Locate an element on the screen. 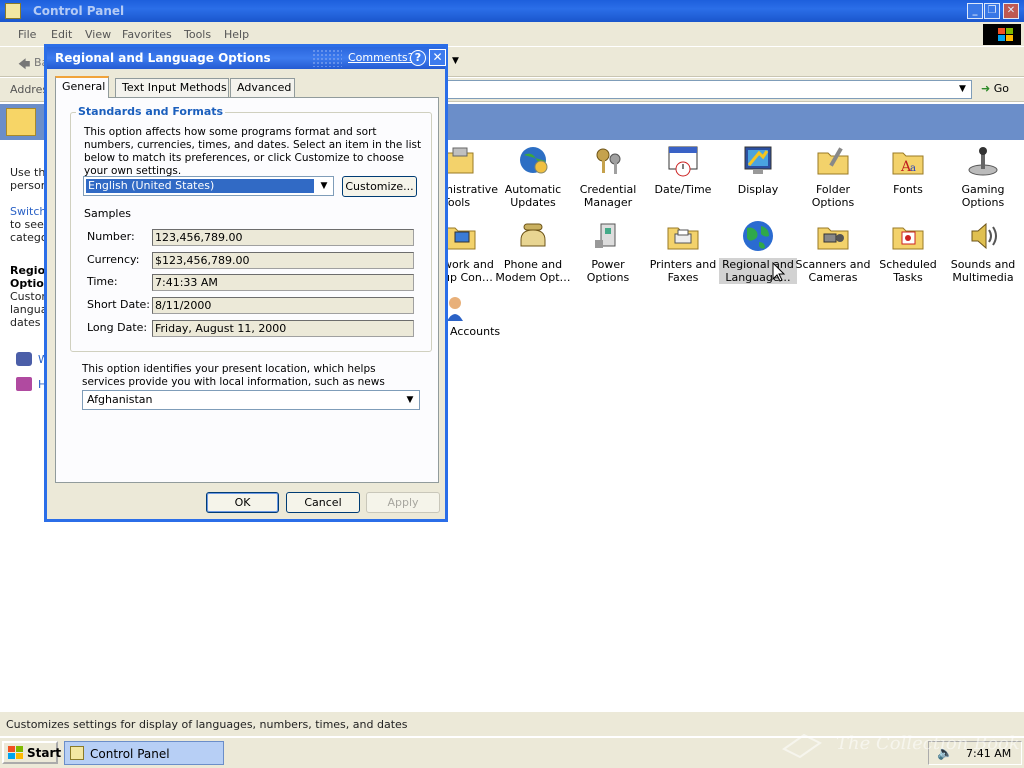 This screenshot has width=1024, height=768. control-panel-titlebar: Control Panel _ ❐ ✕ is located at coordinates (512, 11).